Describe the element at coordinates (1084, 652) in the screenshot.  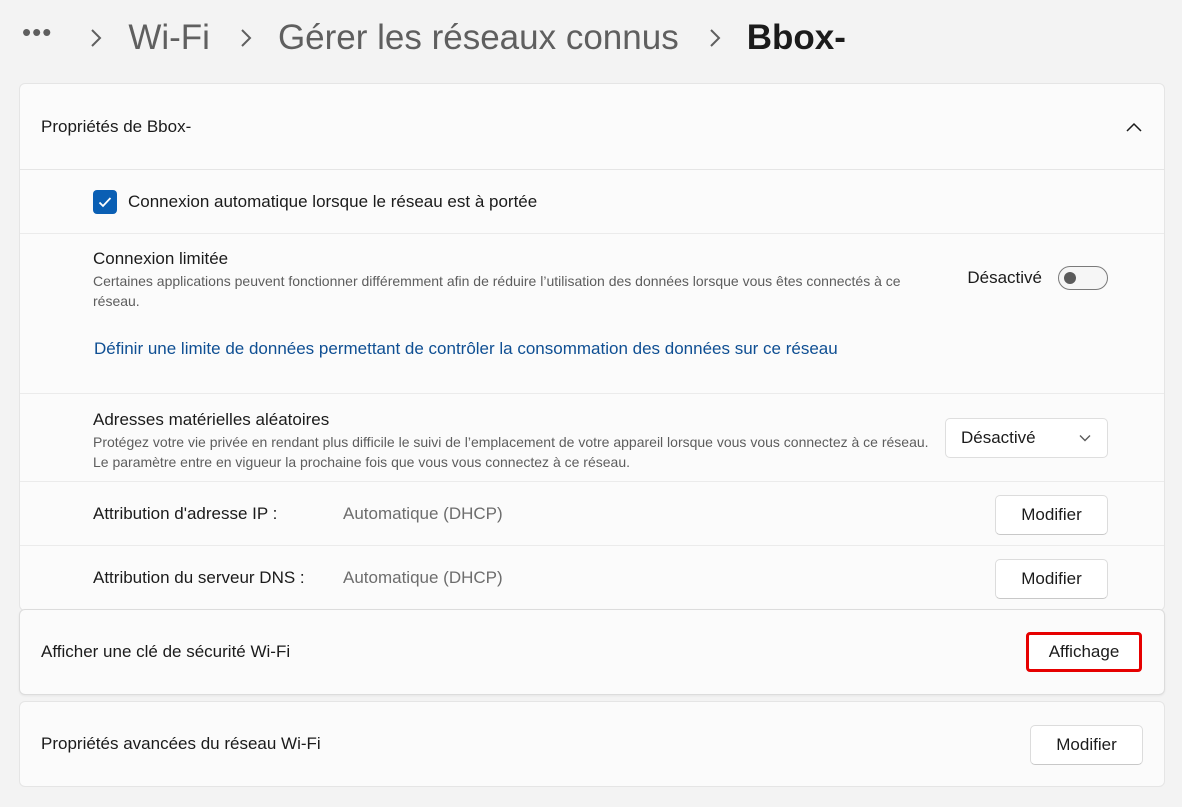
I see `show-security-key-button: Affichage` at that location.